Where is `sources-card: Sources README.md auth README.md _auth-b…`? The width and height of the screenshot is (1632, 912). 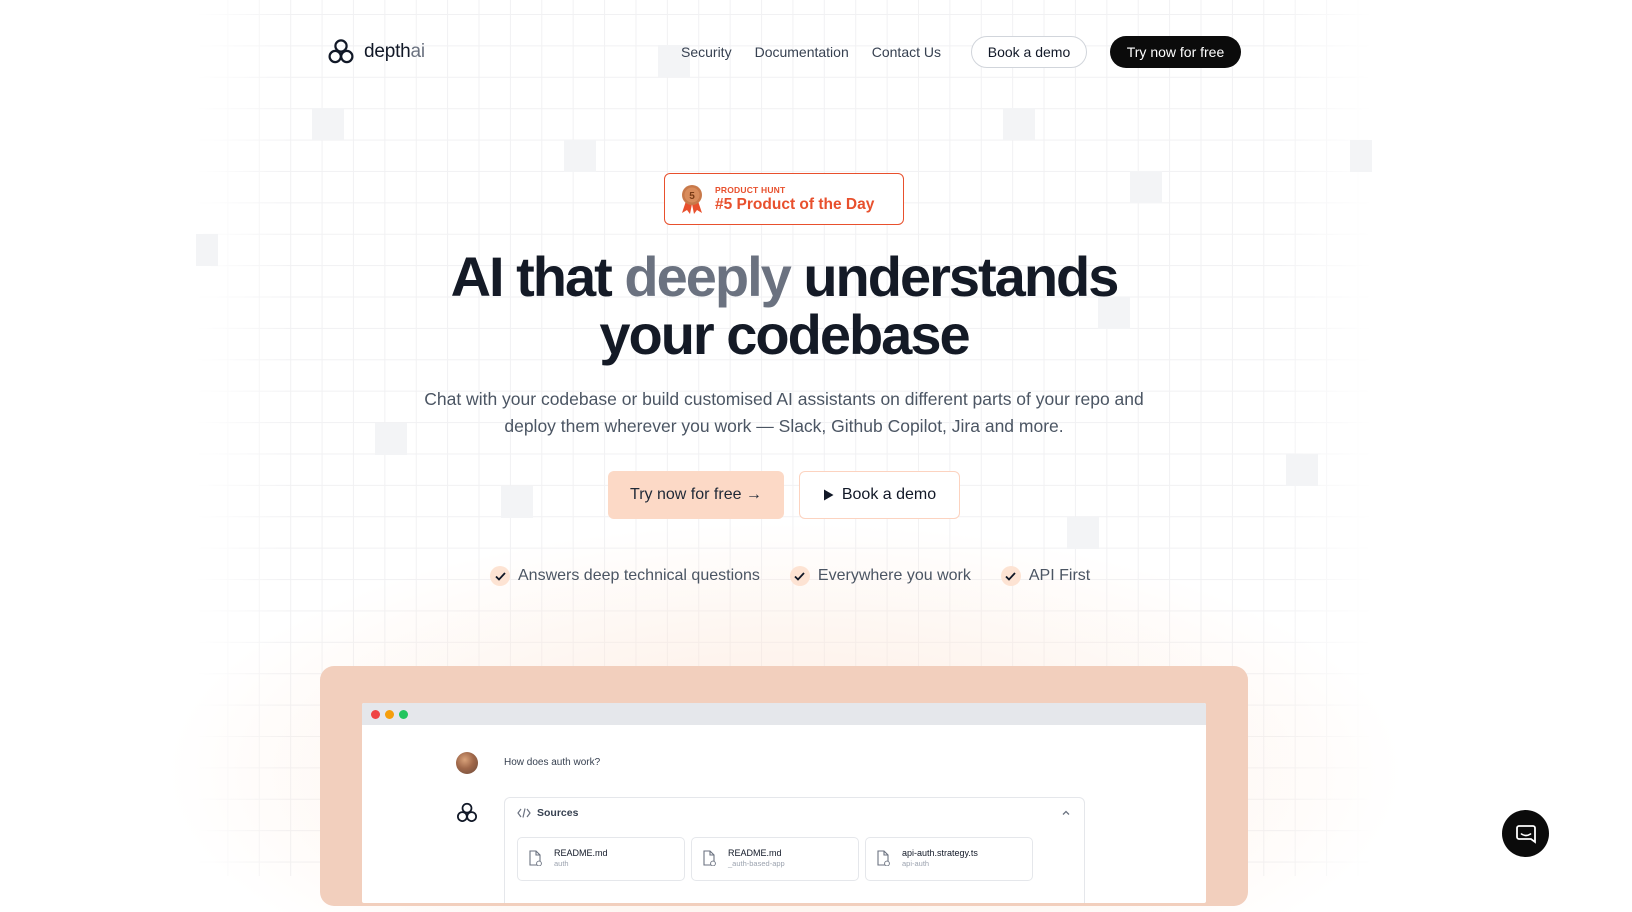
sources-card: Sources README.md auth README.md _auth-b… is located at coordinates (794, 850).